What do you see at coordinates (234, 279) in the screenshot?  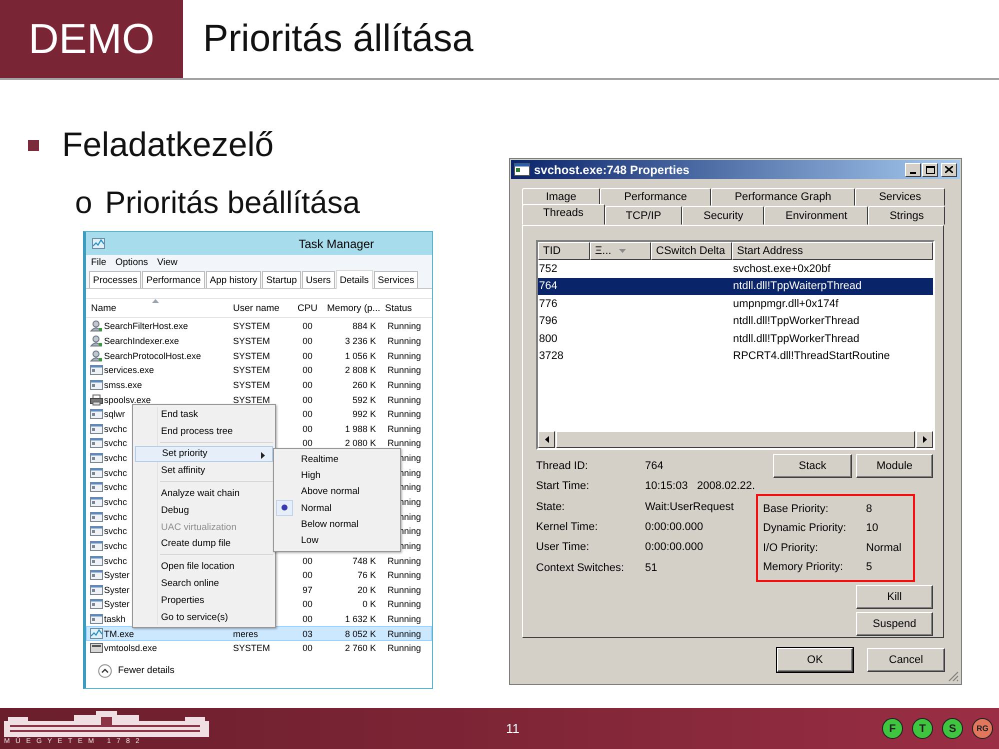 I see `tab: App history` at bounding box center [234, 279].